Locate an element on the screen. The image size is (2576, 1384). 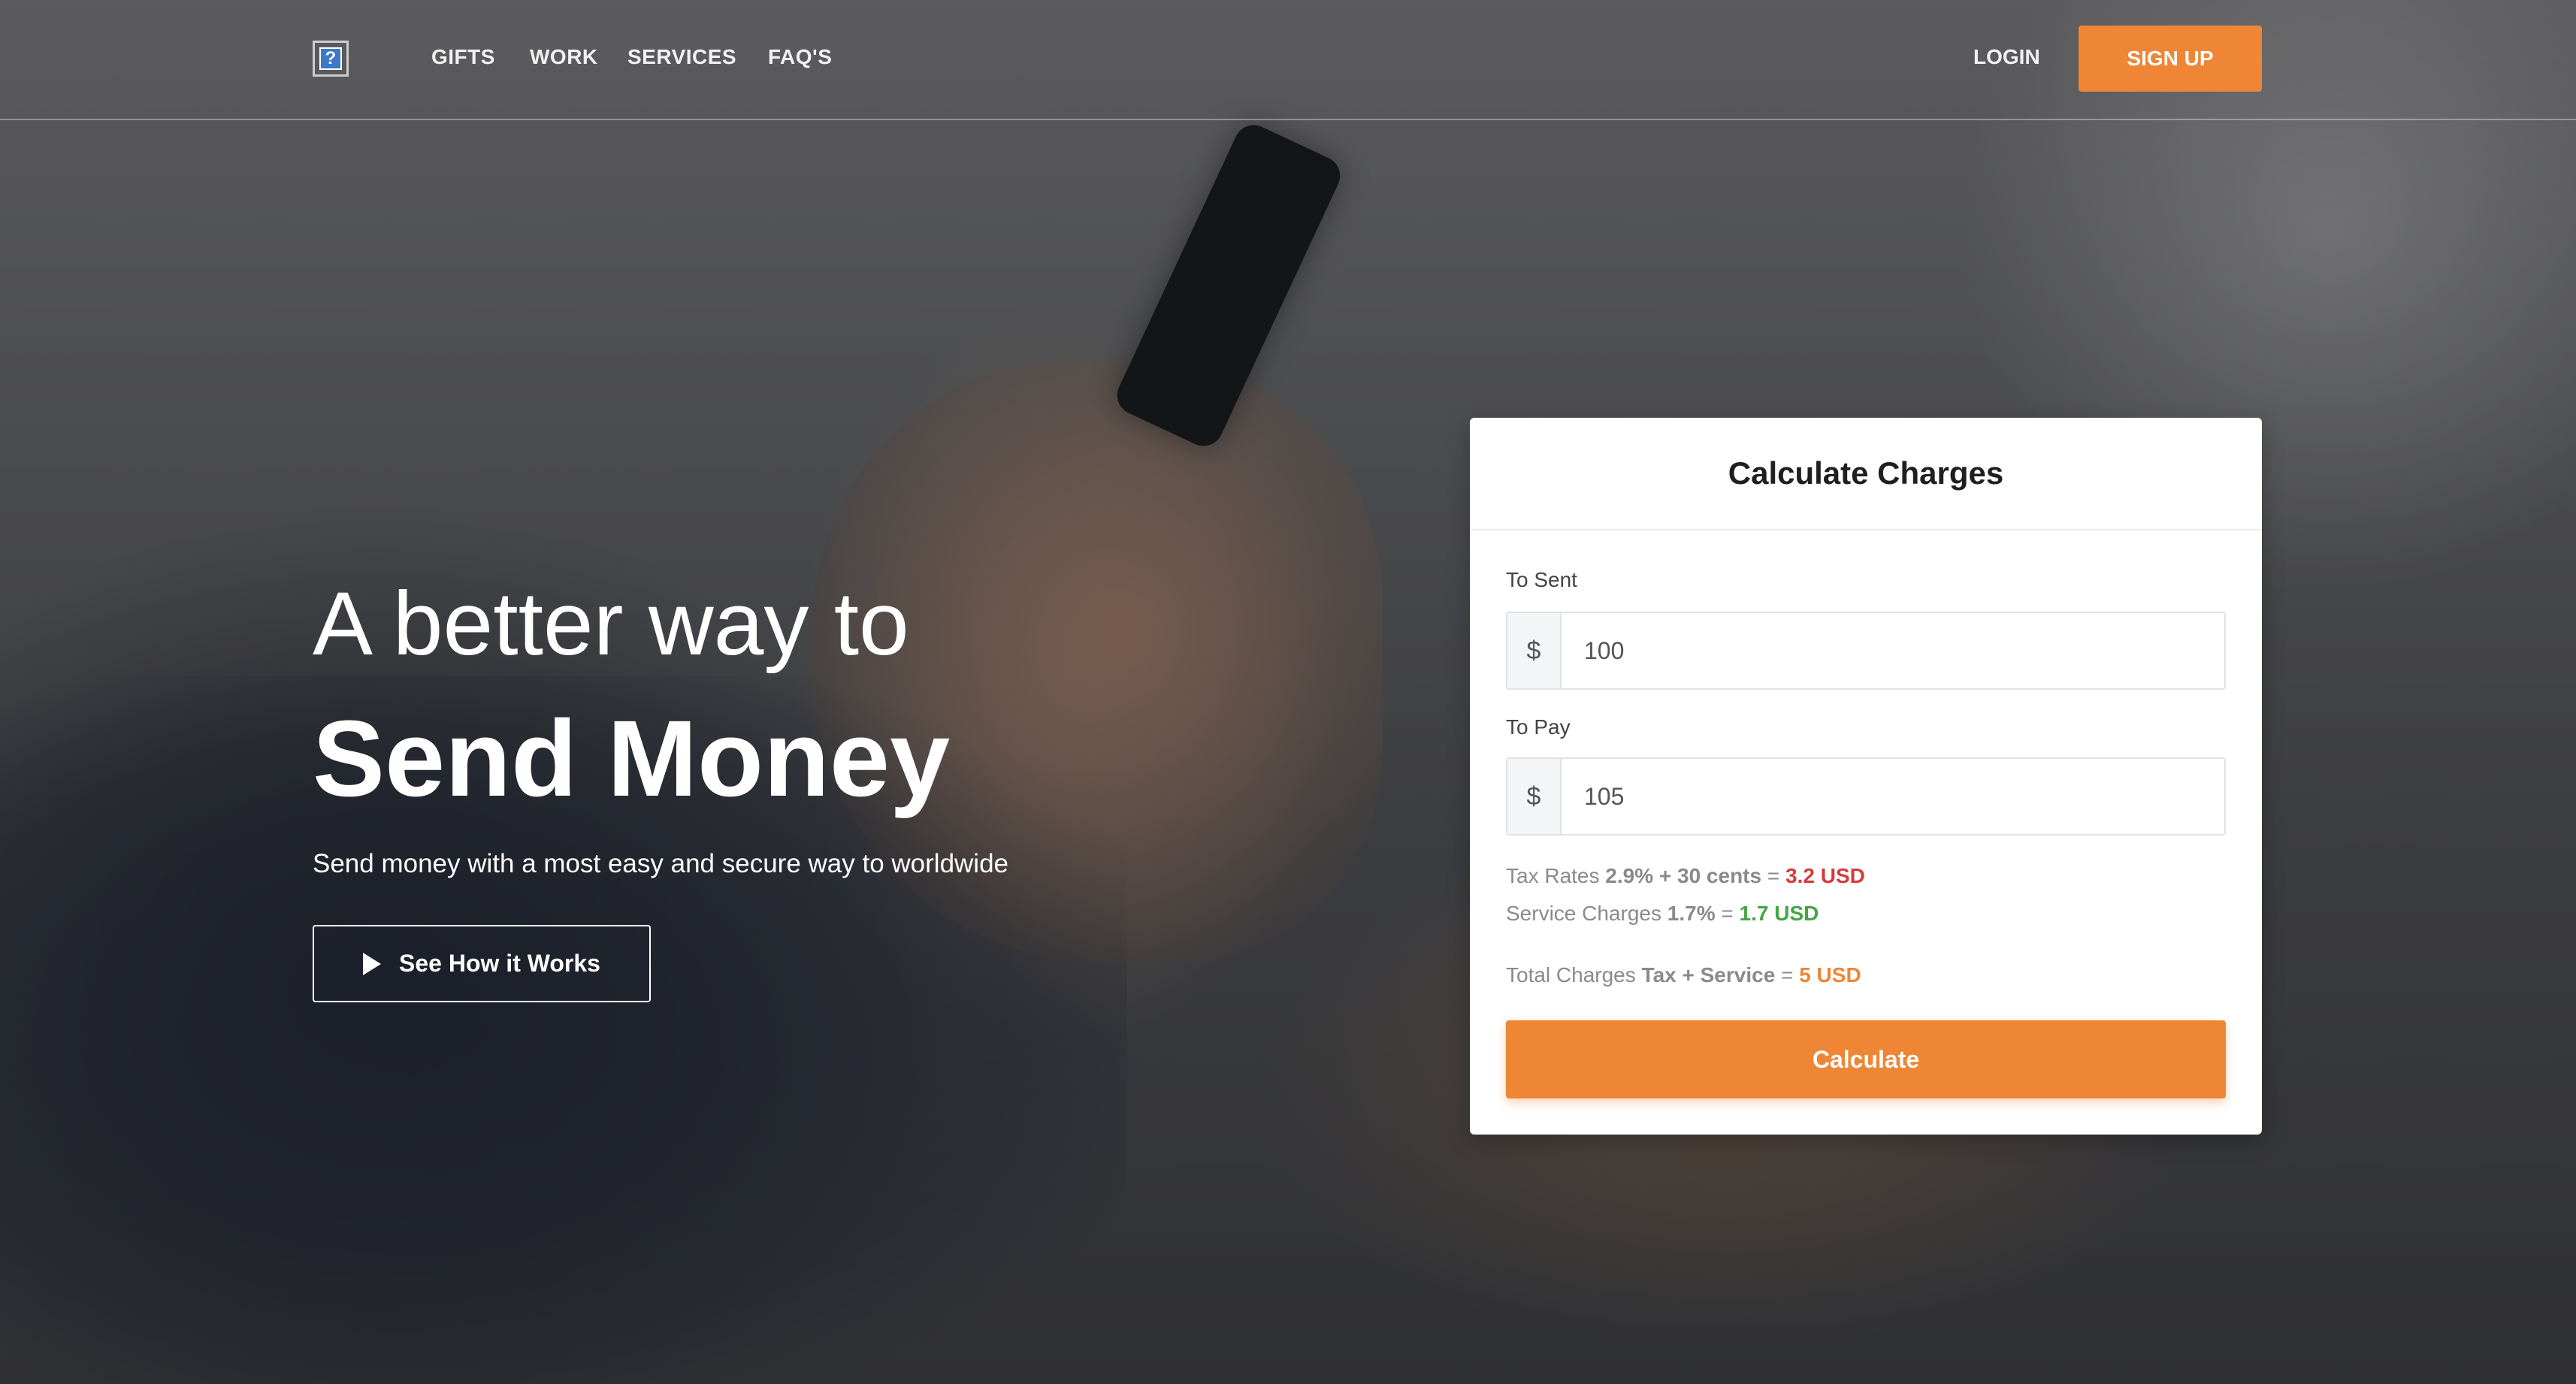
total-charges-result: 5 USD is located at coordinates (1830, 975).